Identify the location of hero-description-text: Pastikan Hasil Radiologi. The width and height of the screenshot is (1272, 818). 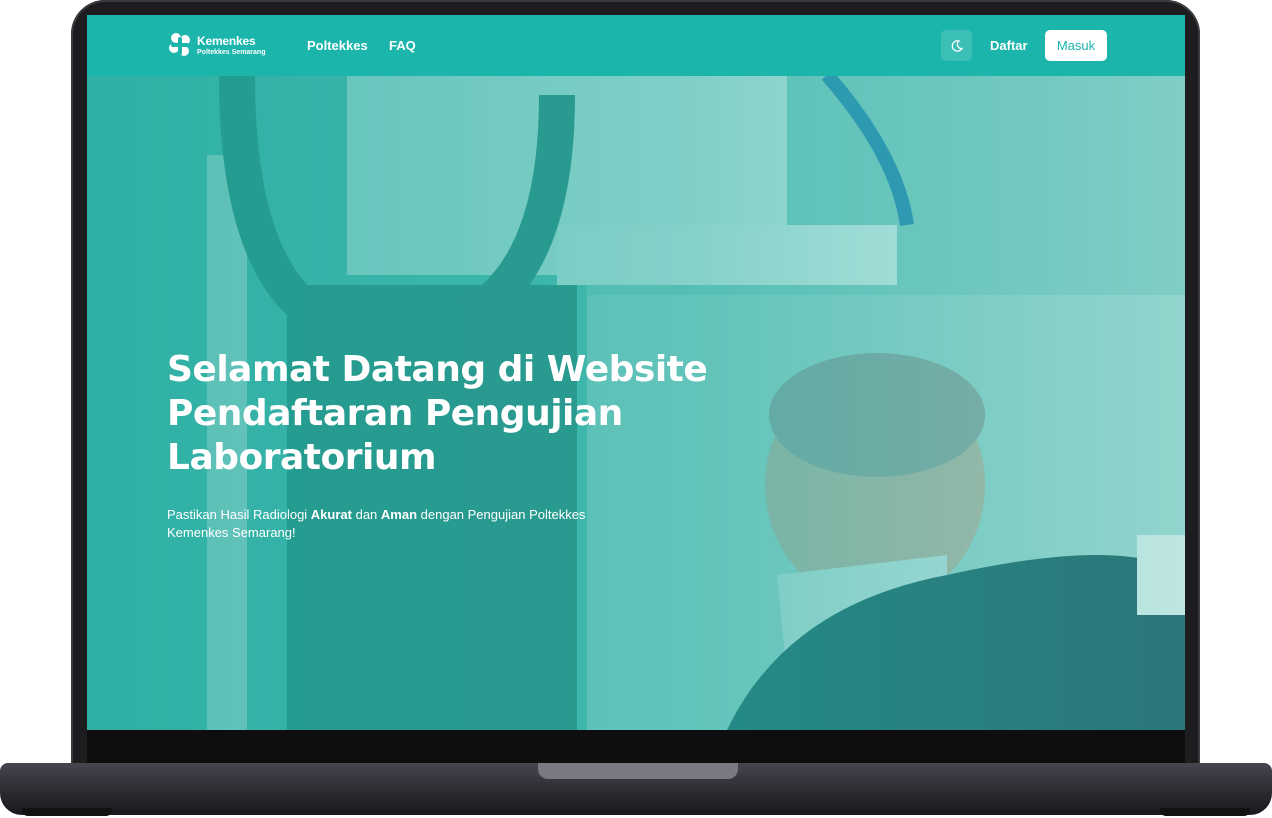
(239, 514).